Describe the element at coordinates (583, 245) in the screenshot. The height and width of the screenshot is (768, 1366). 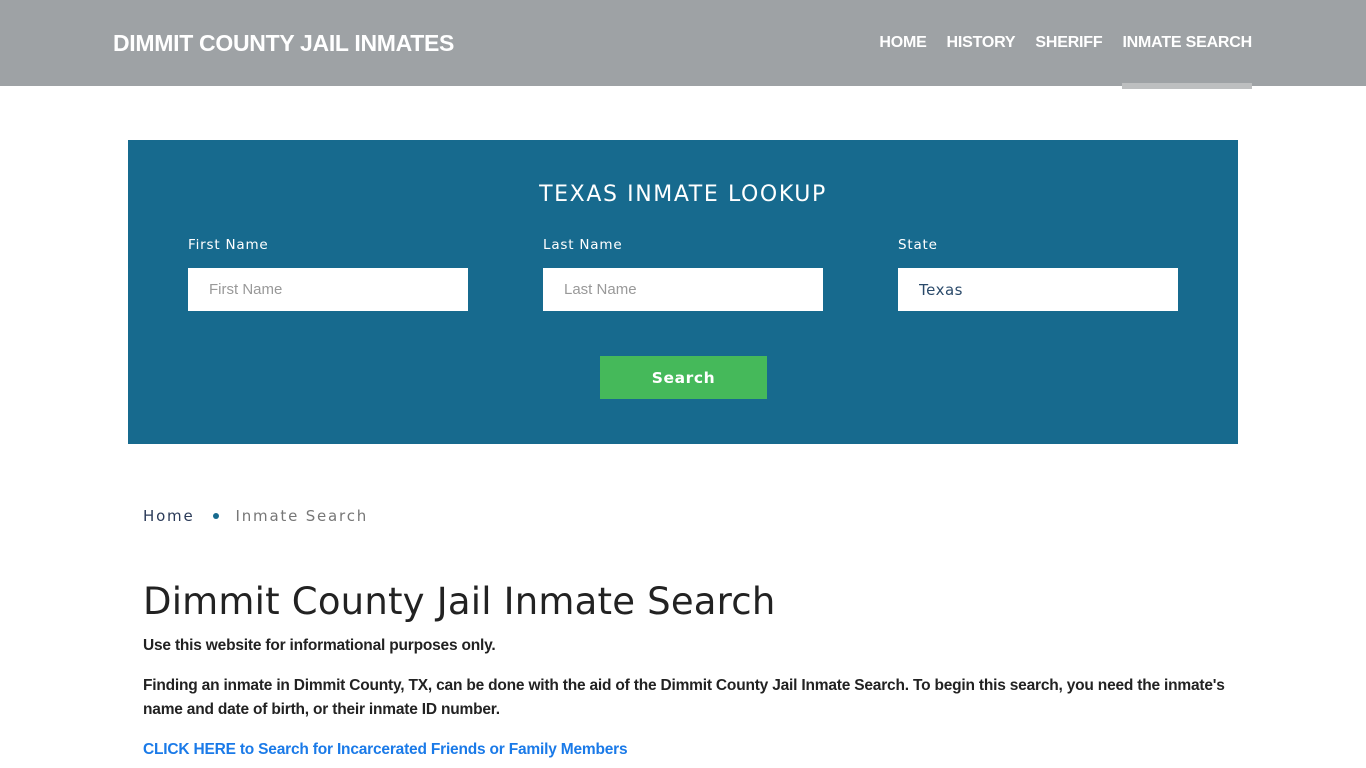
I see `last-name-label: Last Name` at that location.